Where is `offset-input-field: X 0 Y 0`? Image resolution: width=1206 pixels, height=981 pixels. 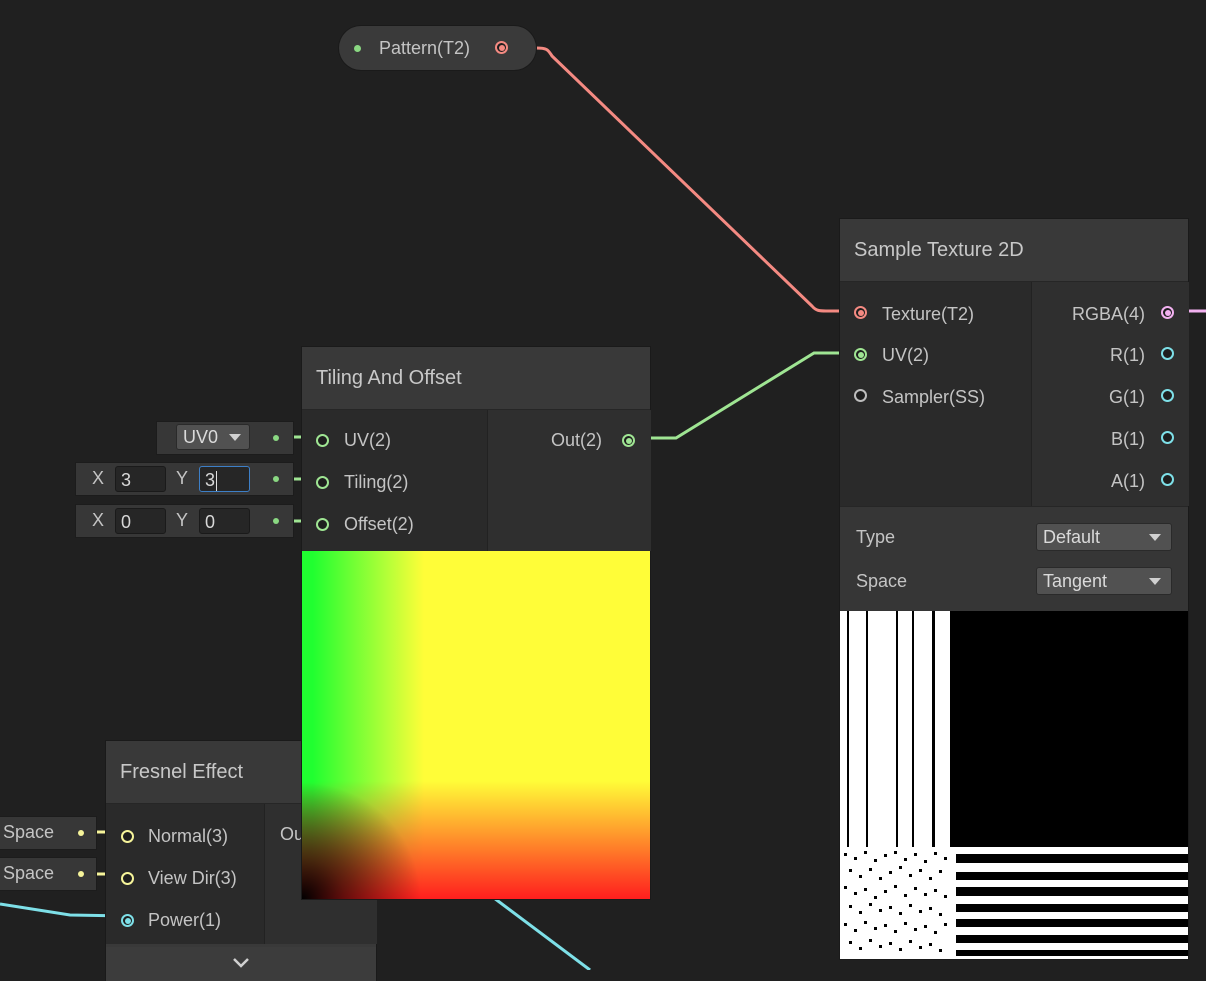
offset-input-field: X 0 Y 0 is located at coordinates (184, 521).